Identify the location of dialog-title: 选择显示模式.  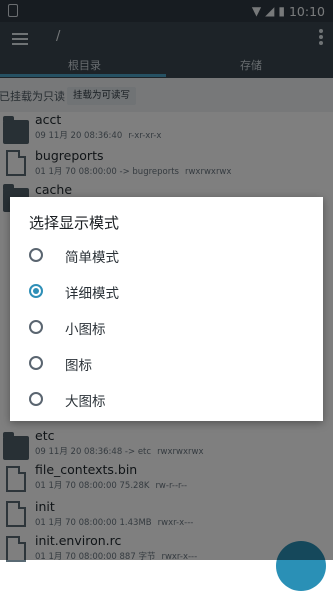
(74, 223).